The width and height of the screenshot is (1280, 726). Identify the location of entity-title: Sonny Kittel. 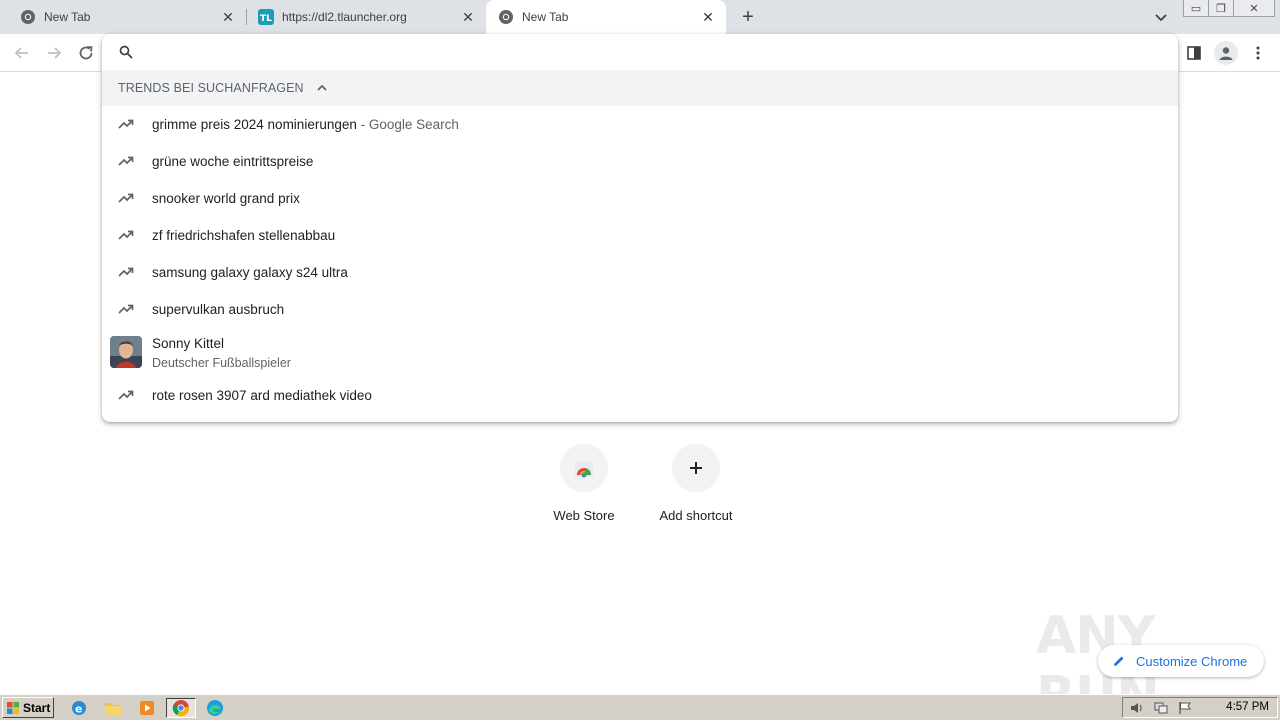
(188, 343).